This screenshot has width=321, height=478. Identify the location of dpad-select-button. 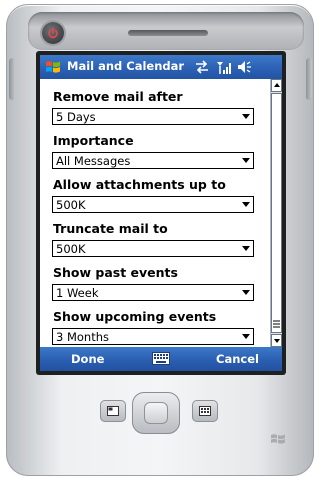
(156, 413).